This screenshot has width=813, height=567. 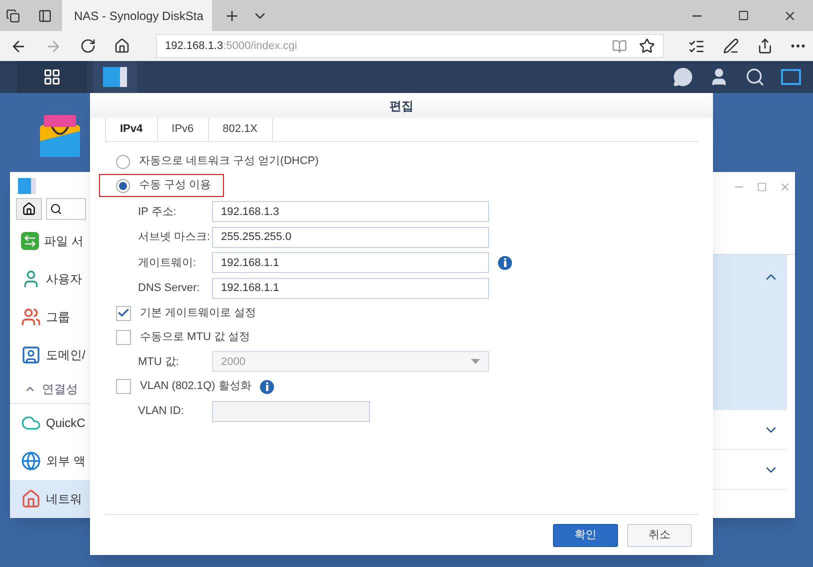 I want to click on cancel-button: 취소, so click(x=659, y=535).